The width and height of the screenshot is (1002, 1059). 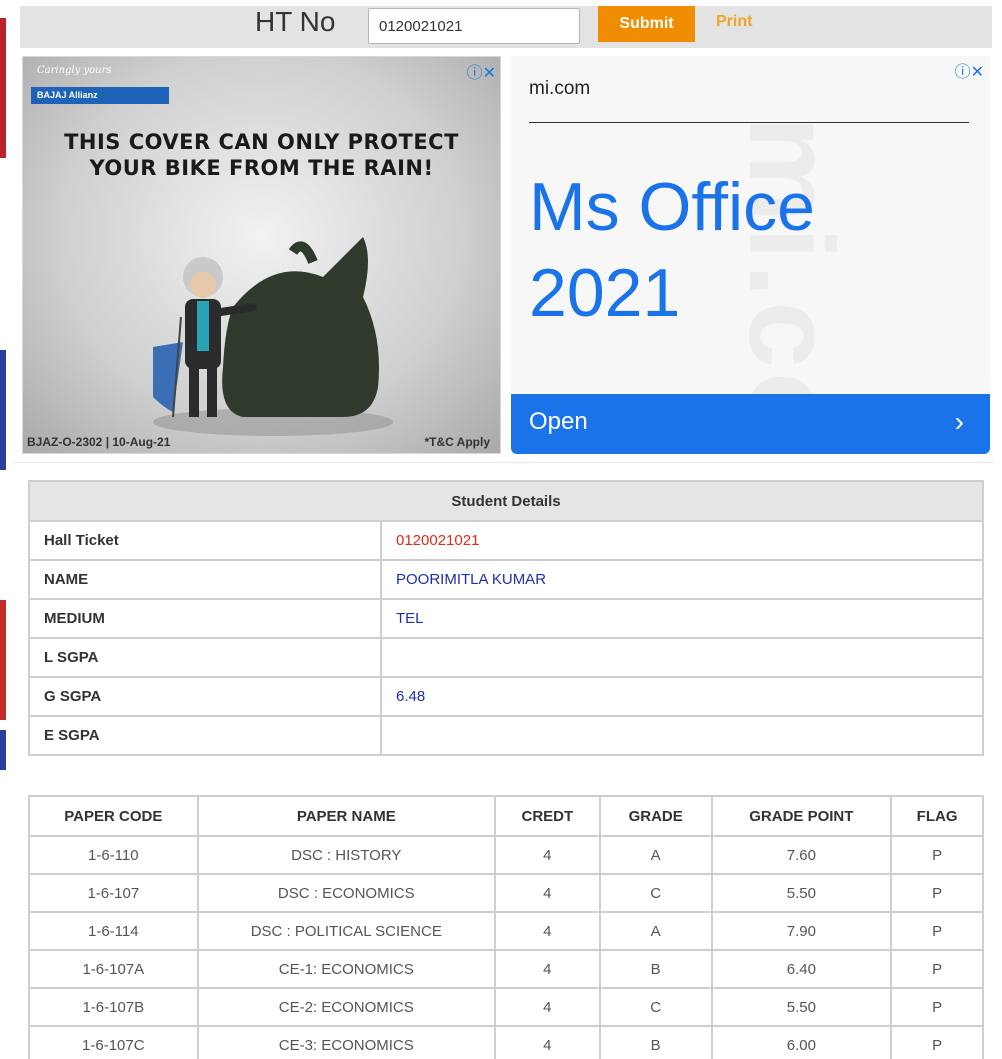 I want to click on ad-open-label: Open, so click(x=558, y=421).